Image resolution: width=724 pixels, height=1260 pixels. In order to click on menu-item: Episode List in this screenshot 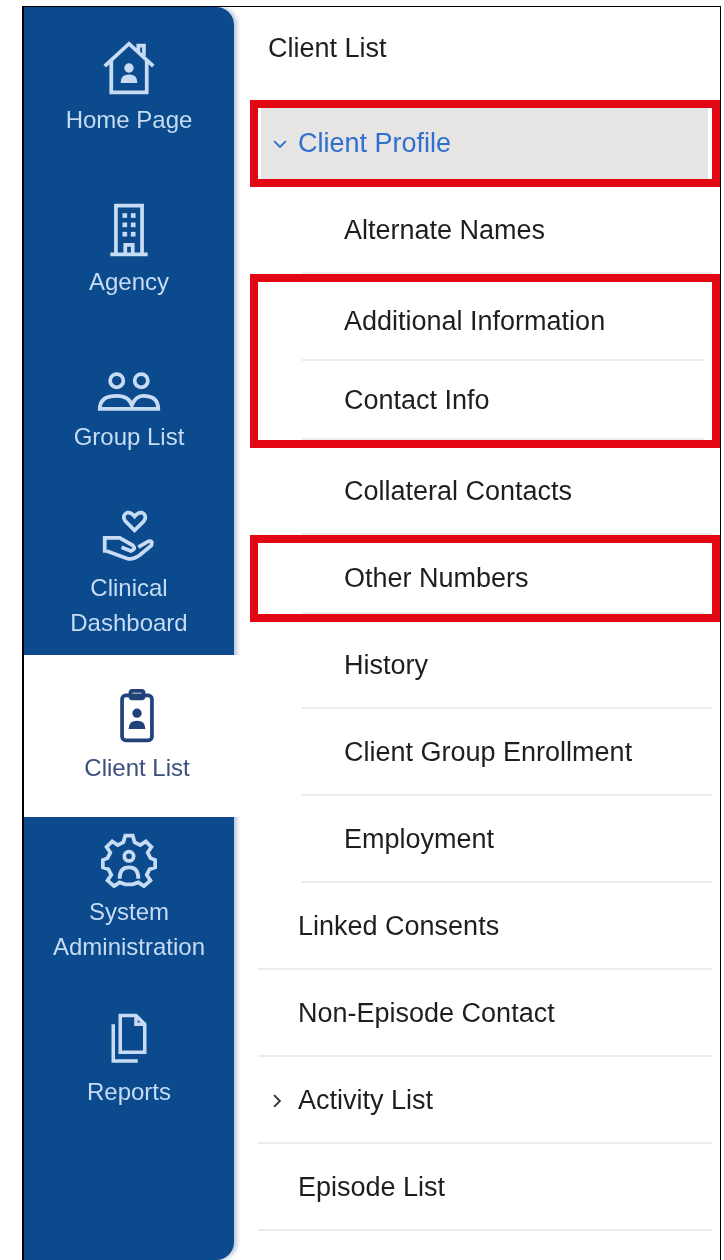, I will do `click(489, 1187)`.